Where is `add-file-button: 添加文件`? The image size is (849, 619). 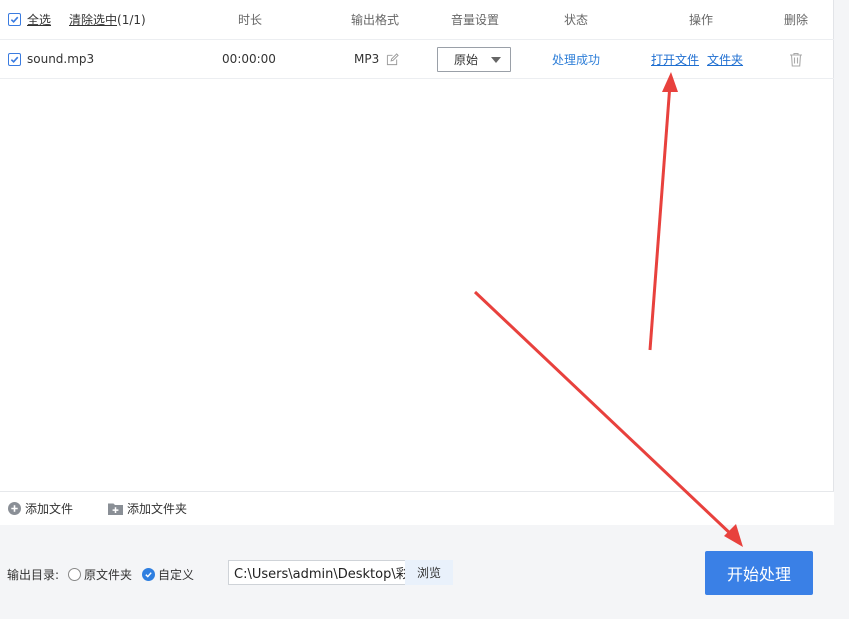 add-file-button: 添加文件 is located at coordinates (40, 508).